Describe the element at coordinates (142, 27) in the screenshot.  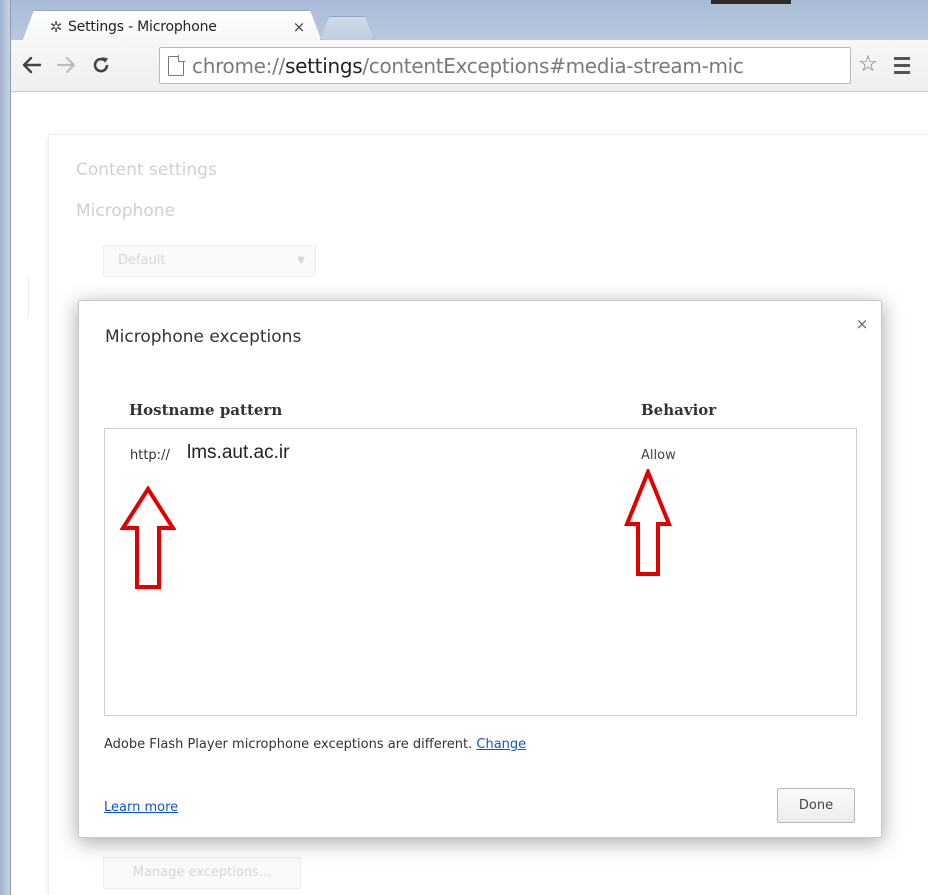
I see `tab-title: Settings - Microphone` at that location.